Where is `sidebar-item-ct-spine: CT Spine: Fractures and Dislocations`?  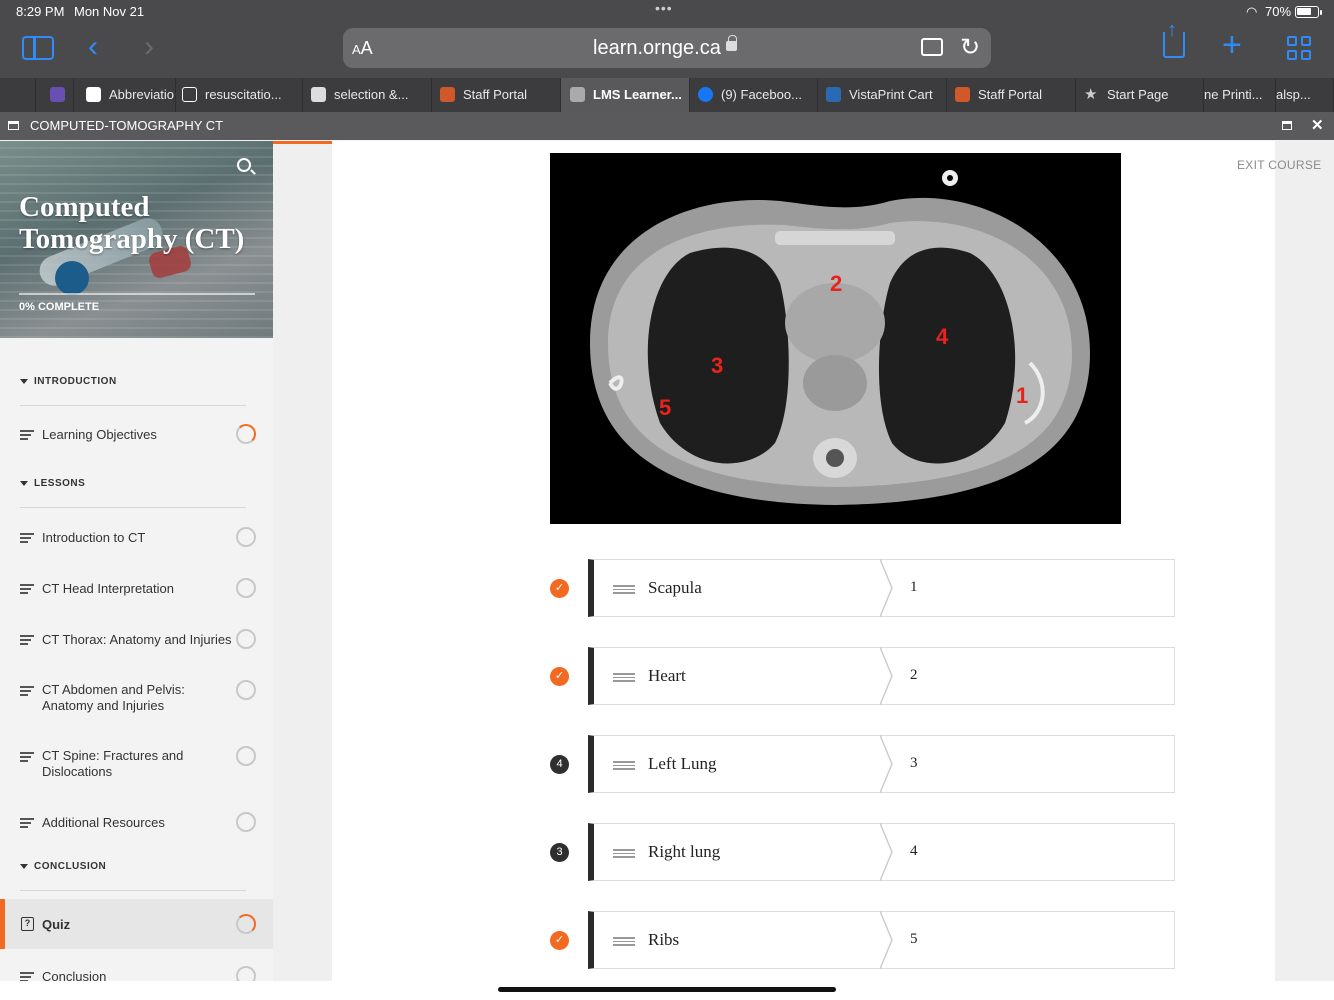 sidebar-item-ct-spine: CT Spine: Fractures and Dislocations is located at coordinates (136, 765).